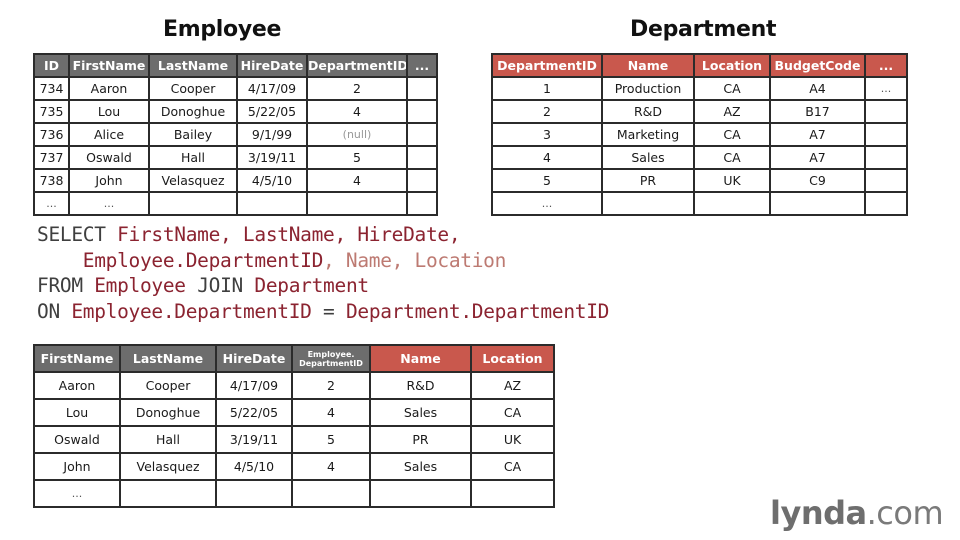 Image resolution: width=960 pixels, height=540 pixels. I want to click on cell: 737, so click(51, 157).